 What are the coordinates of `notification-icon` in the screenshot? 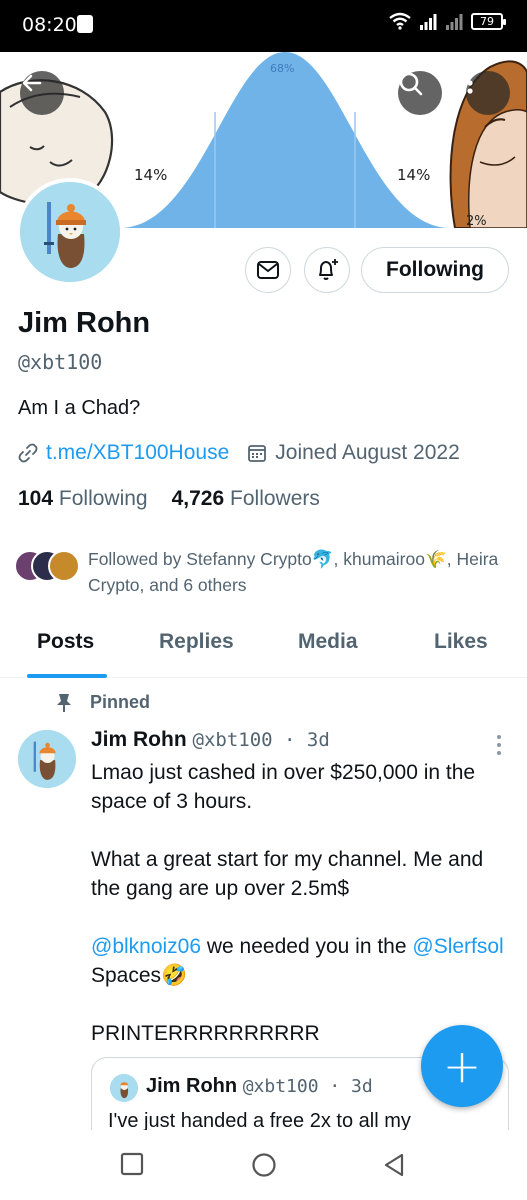 It's located at (85, 24).